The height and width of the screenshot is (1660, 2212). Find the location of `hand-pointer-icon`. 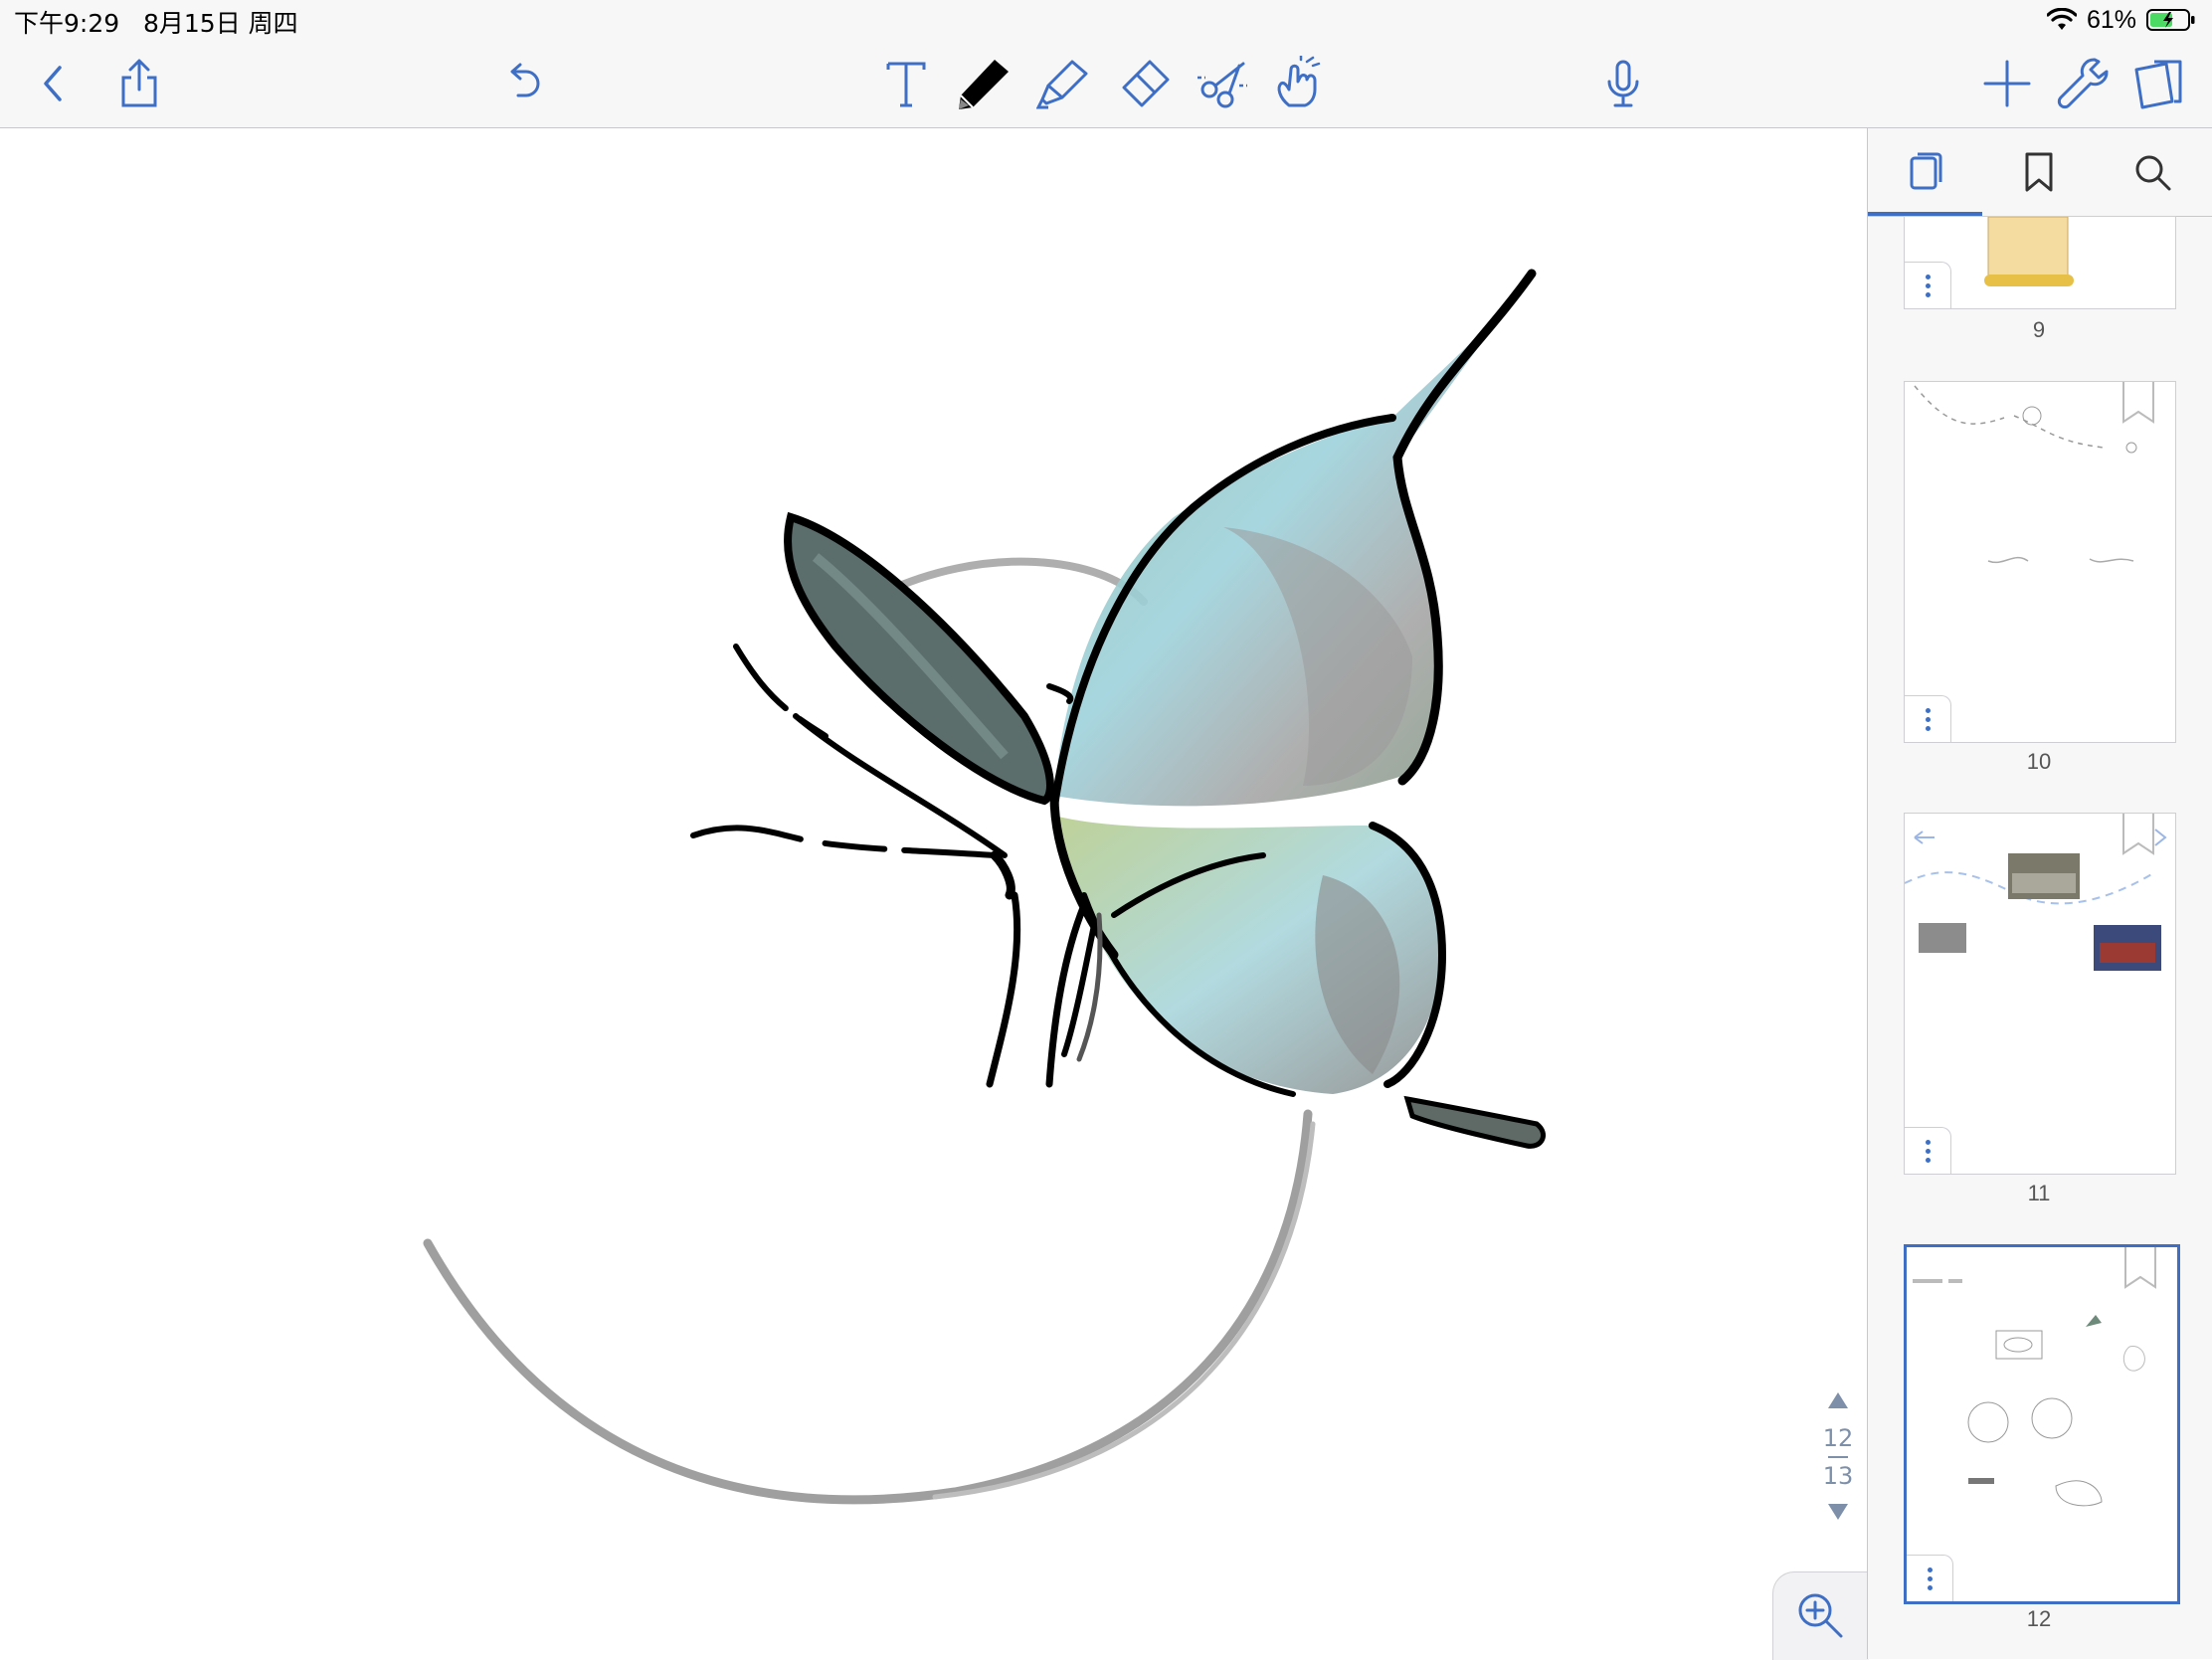

hand-pointer-icon is located at coordinates (1299, 81).